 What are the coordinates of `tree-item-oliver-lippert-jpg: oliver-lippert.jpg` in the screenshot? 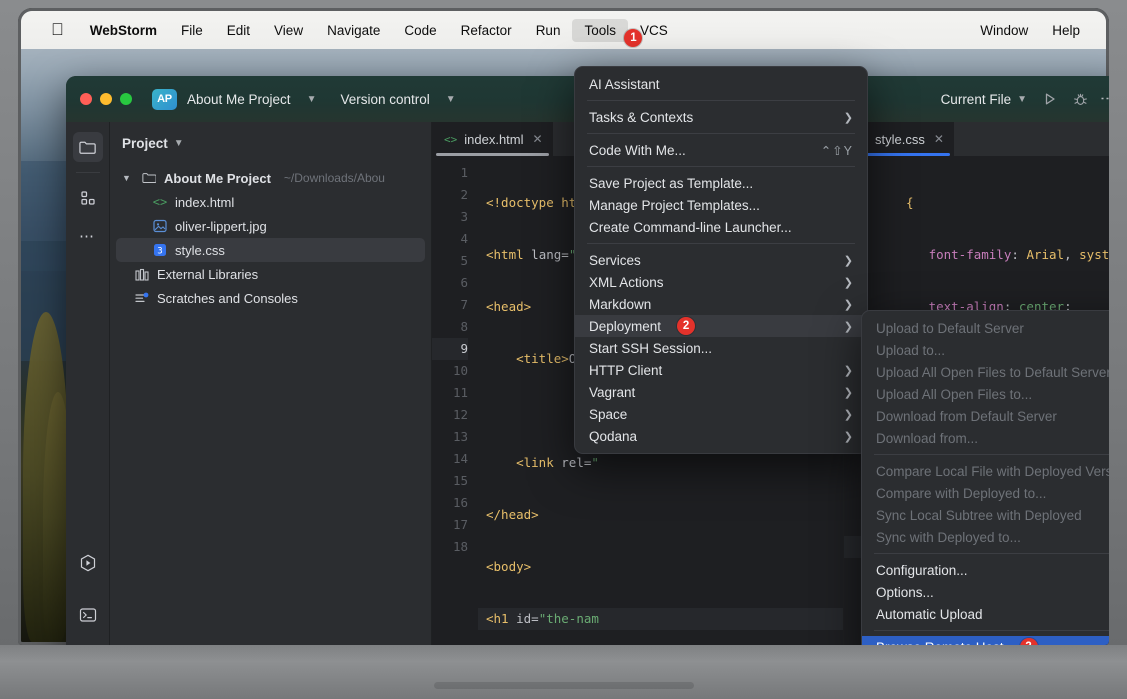 It's located at (270, 226).